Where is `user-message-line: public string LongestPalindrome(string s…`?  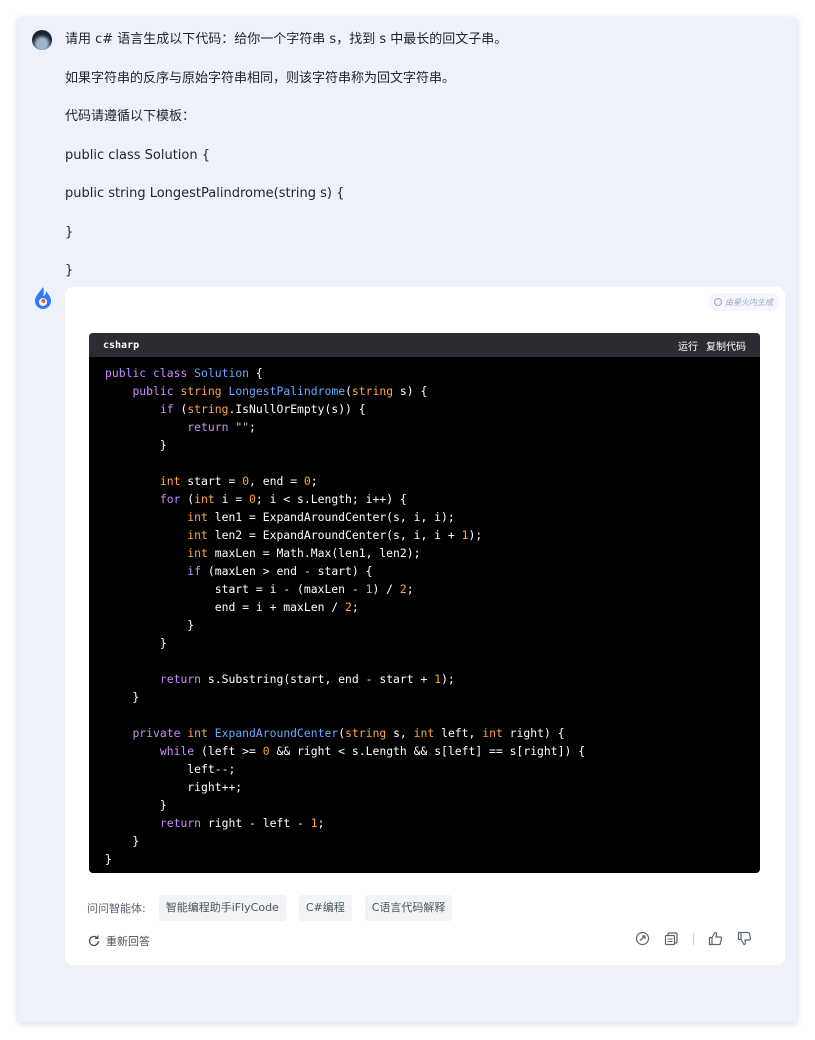
user-message-line: public string LongestPalindrome(string s… is located at coordinates (205, 193).